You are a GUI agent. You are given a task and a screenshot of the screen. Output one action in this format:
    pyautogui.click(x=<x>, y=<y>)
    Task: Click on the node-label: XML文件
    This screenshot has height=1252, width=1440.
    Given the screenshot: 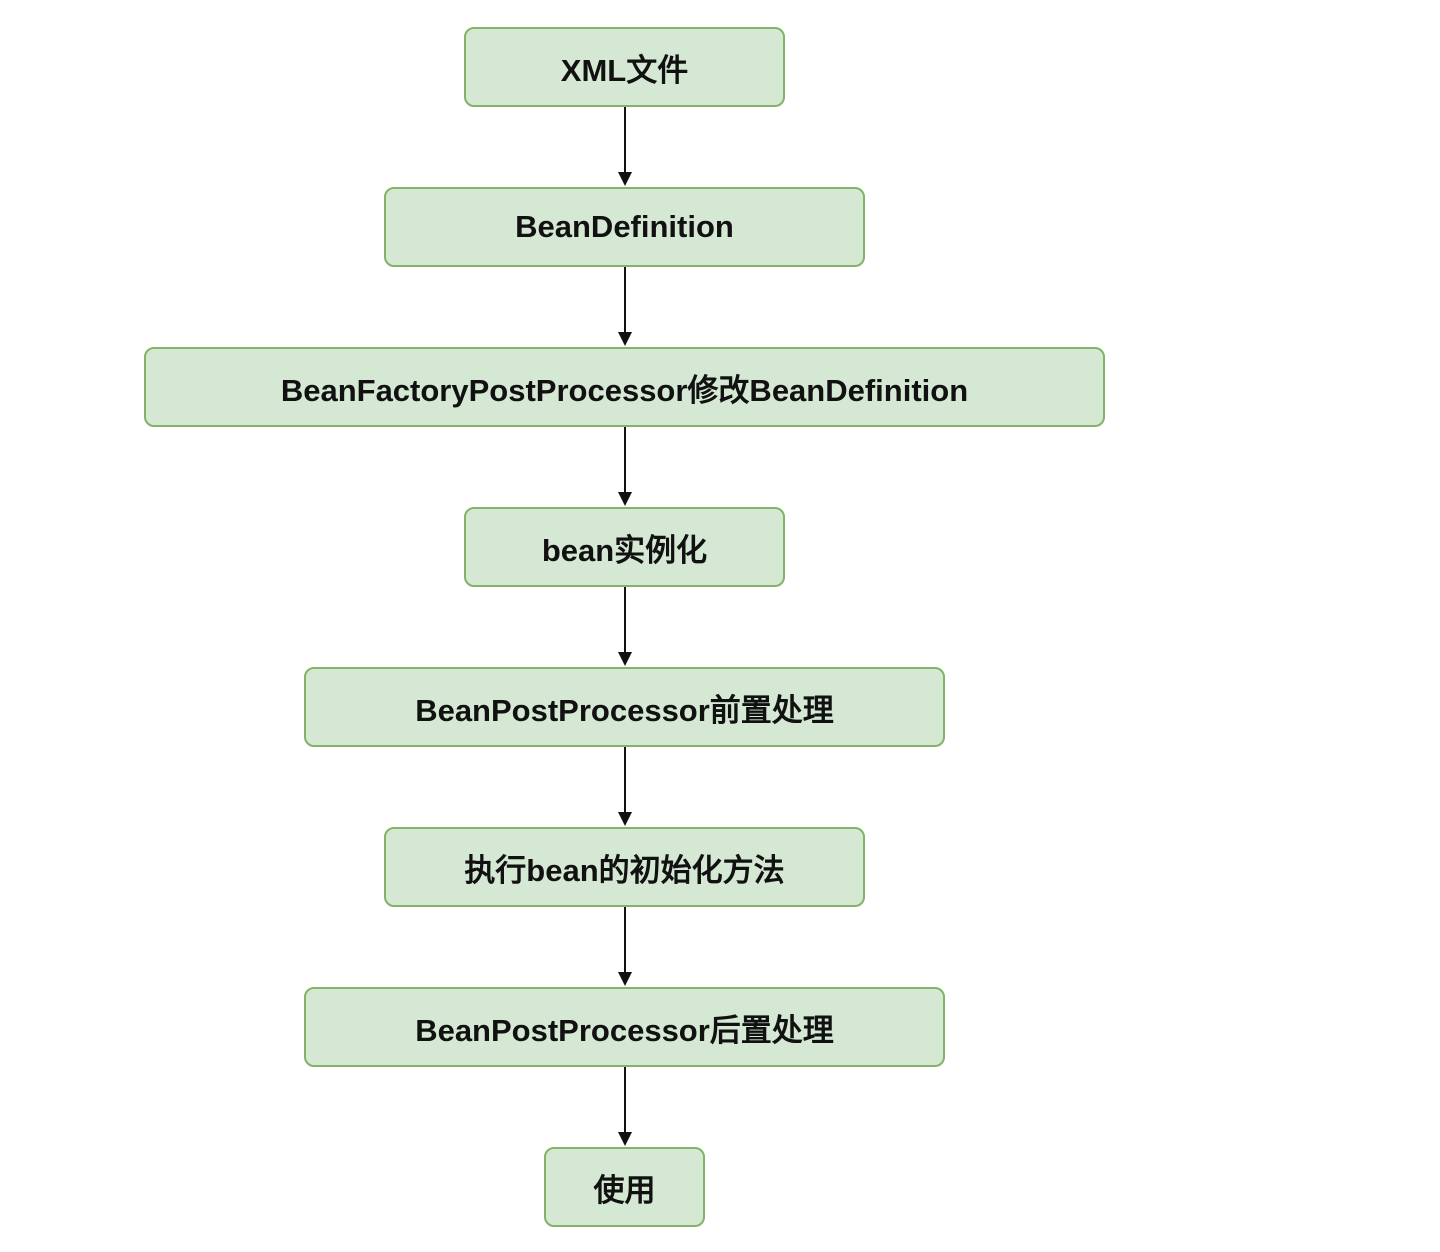 What is the action you would take?
    pyautogui.click(x=624, y=70)
    